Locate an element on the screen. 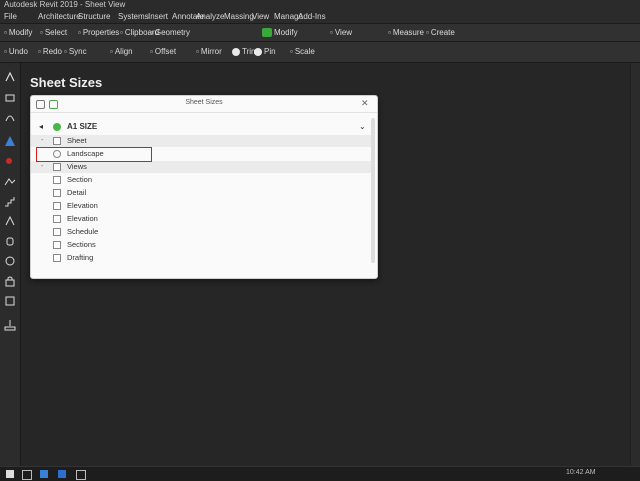  clipboard-icon: ▫ is located at coordinates (121, 32).